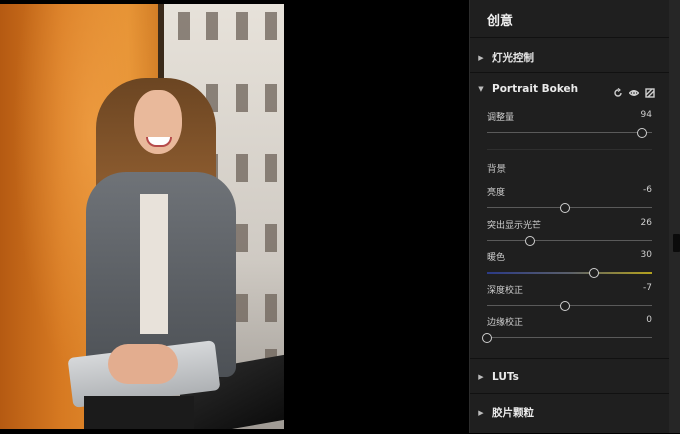  I want to click on depth-correction-control: 深度校正 -7, so click(569, 297).